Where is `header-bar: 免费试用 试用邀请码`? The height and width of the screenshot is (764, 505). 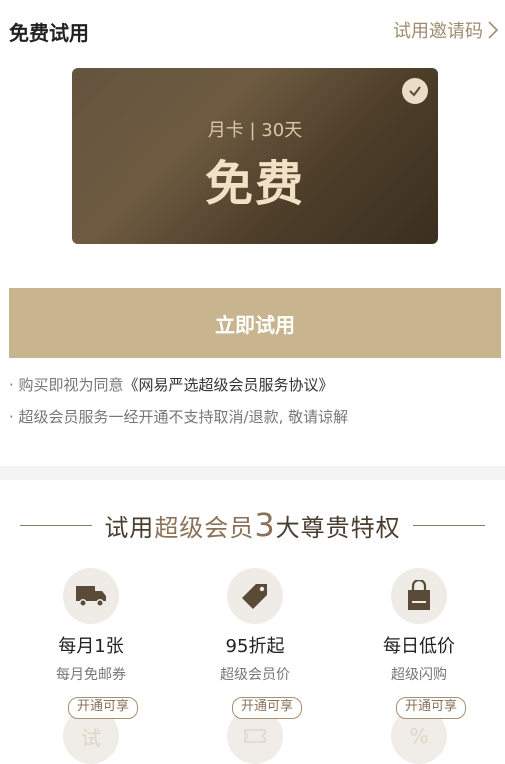
header-bar: 免费试用 试用邀请码 is located at coordinates (252, 29).